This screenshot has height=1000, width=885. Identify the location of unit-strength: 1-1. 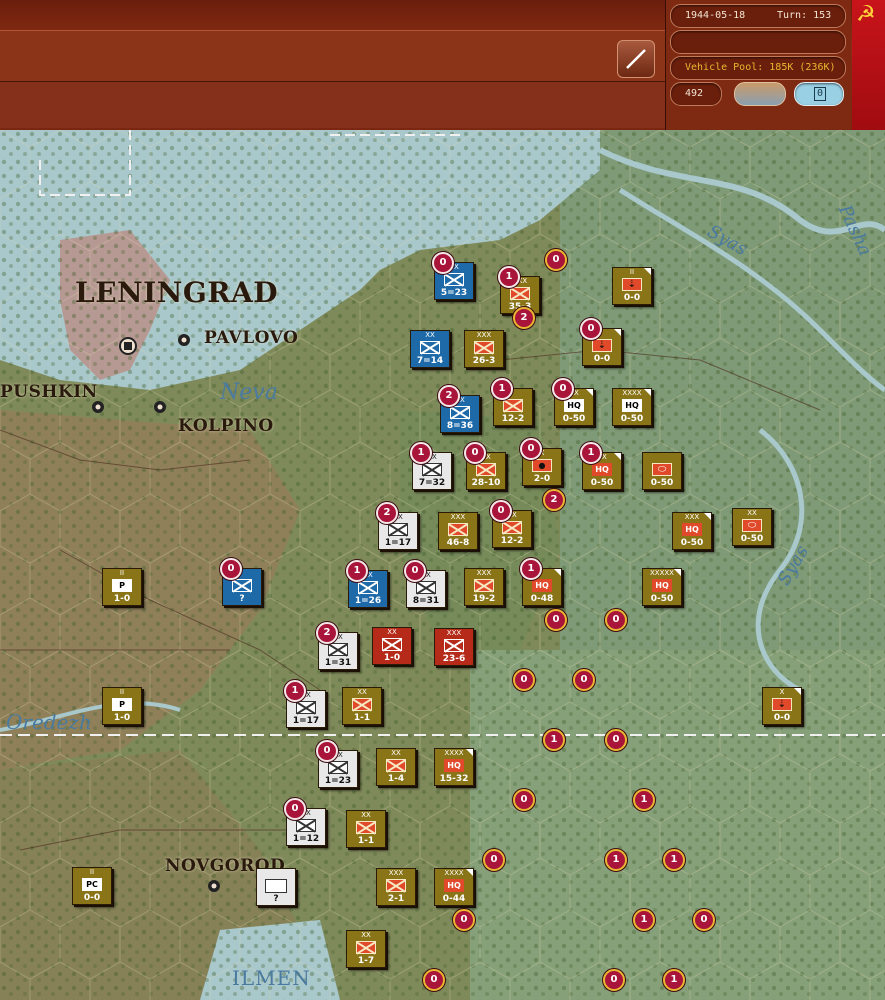
(362, 718).